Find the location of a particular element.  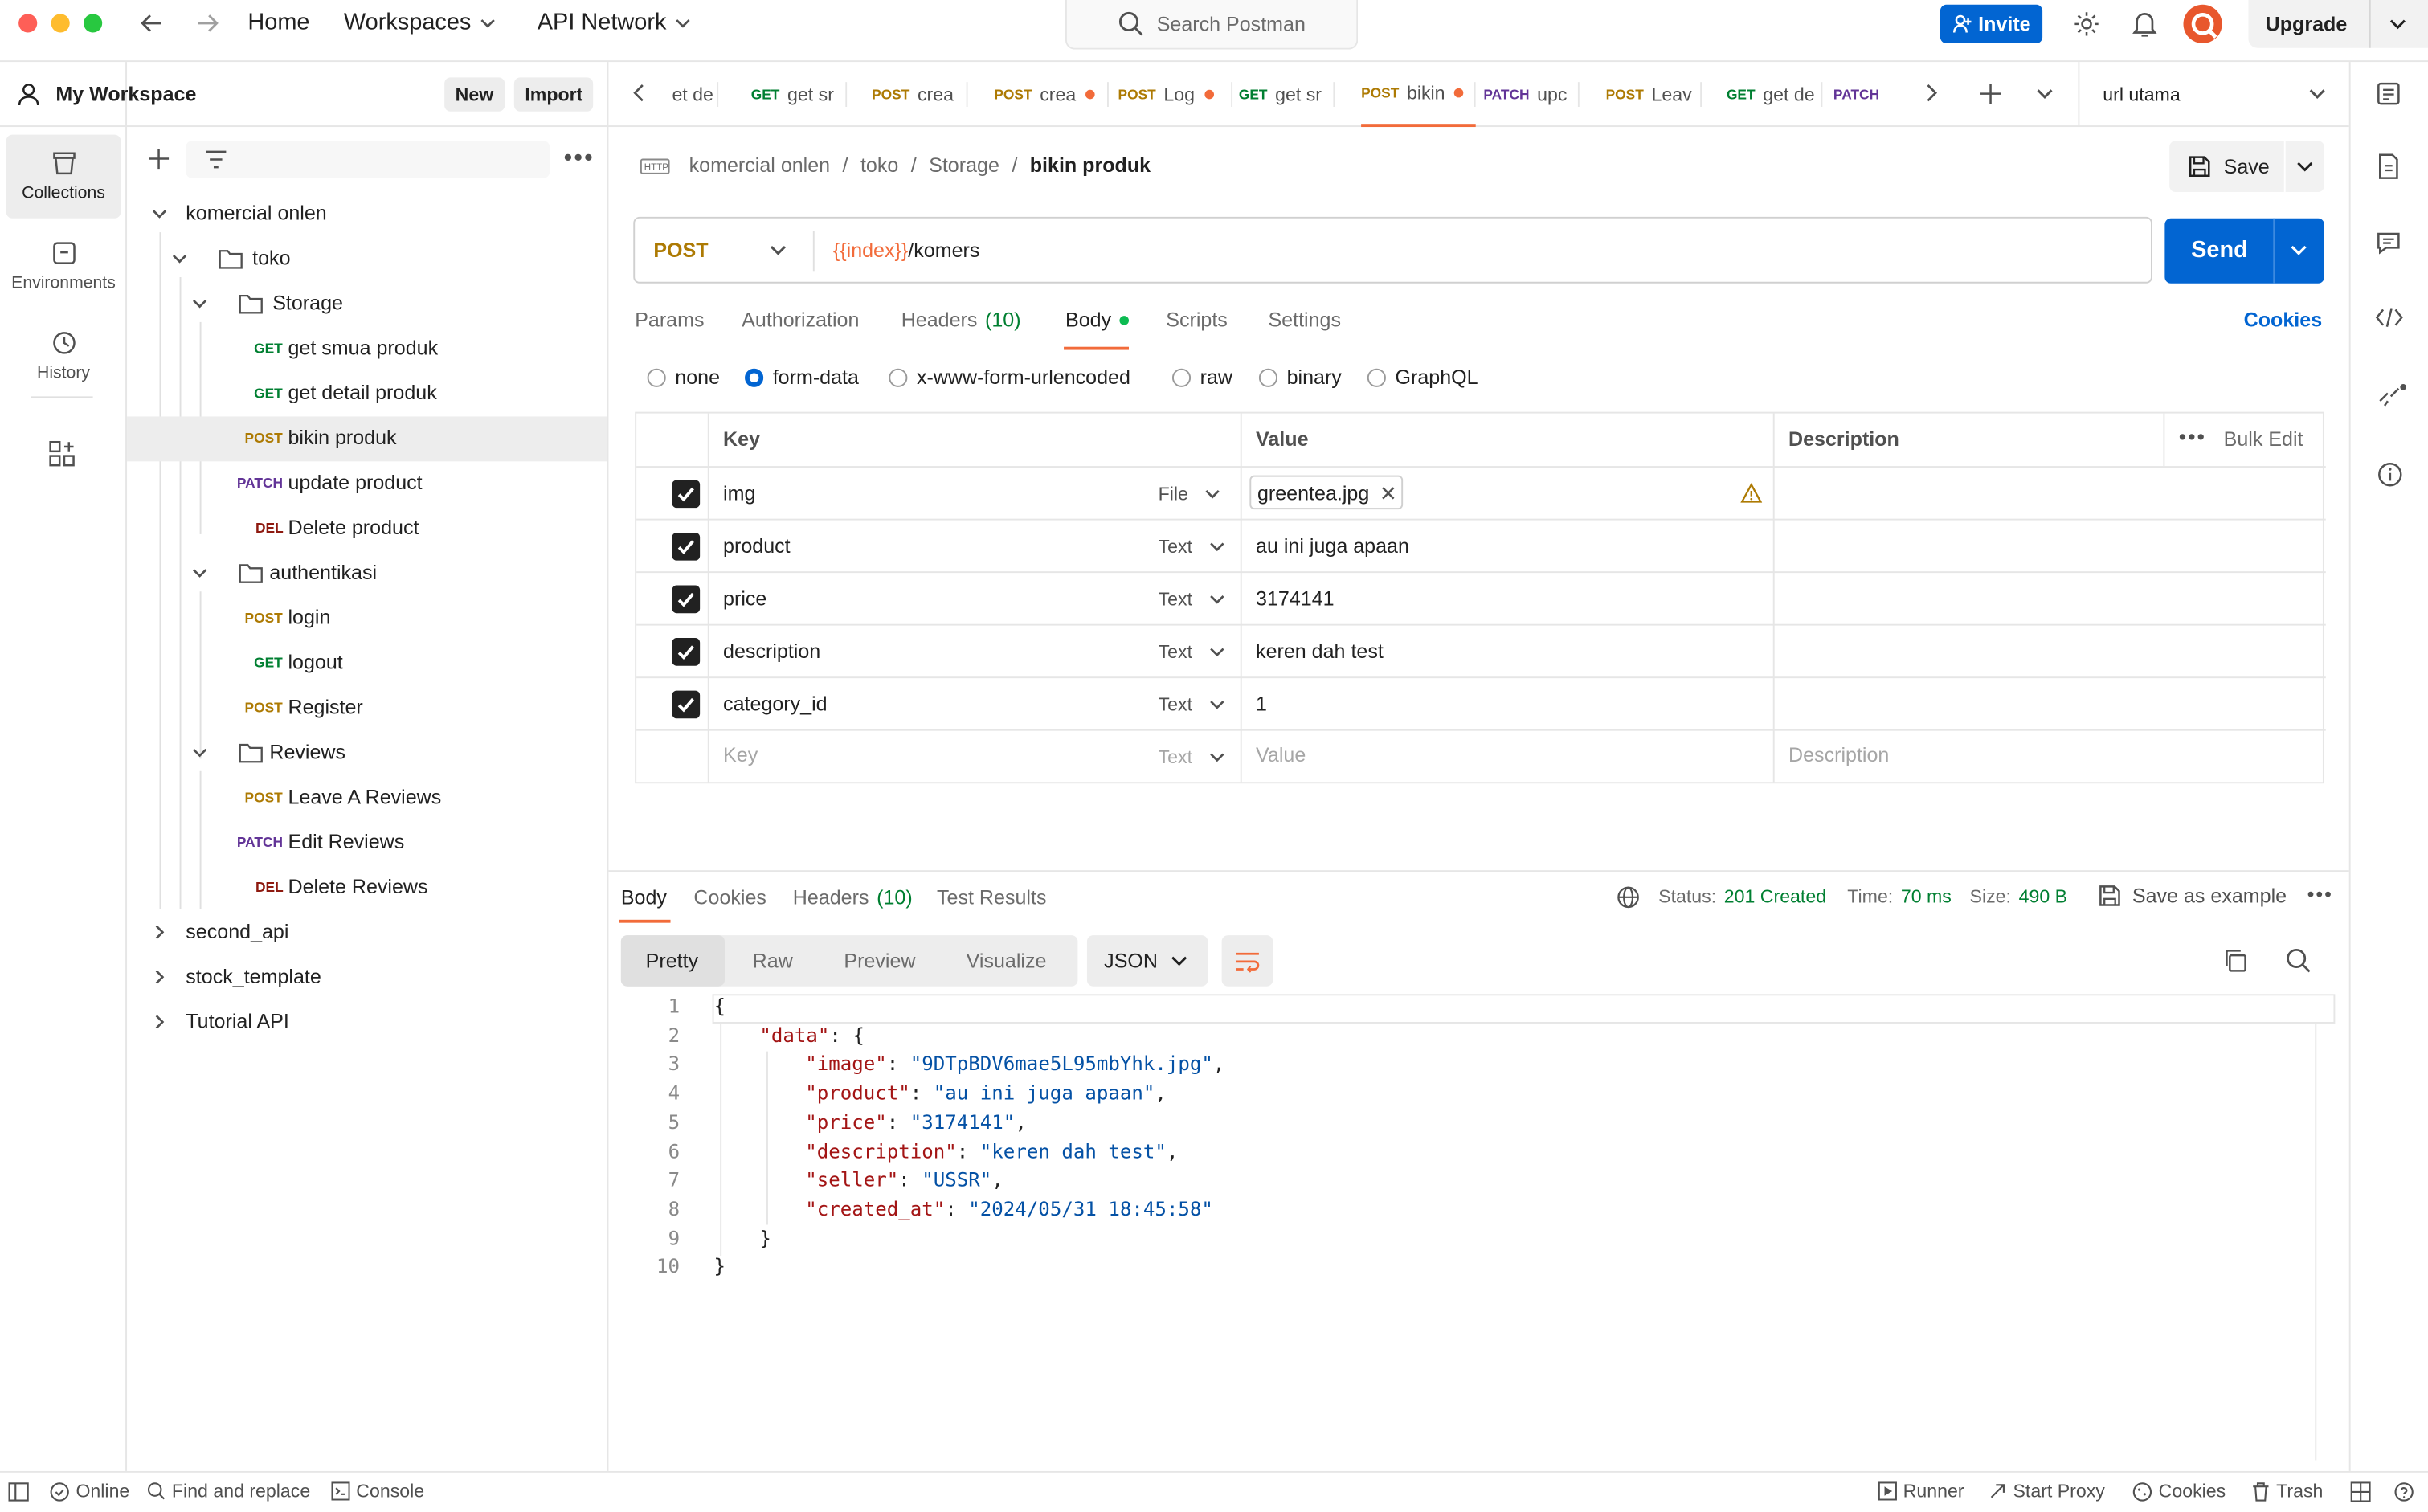

online-status: Online is located at coordinates (89, 1491).